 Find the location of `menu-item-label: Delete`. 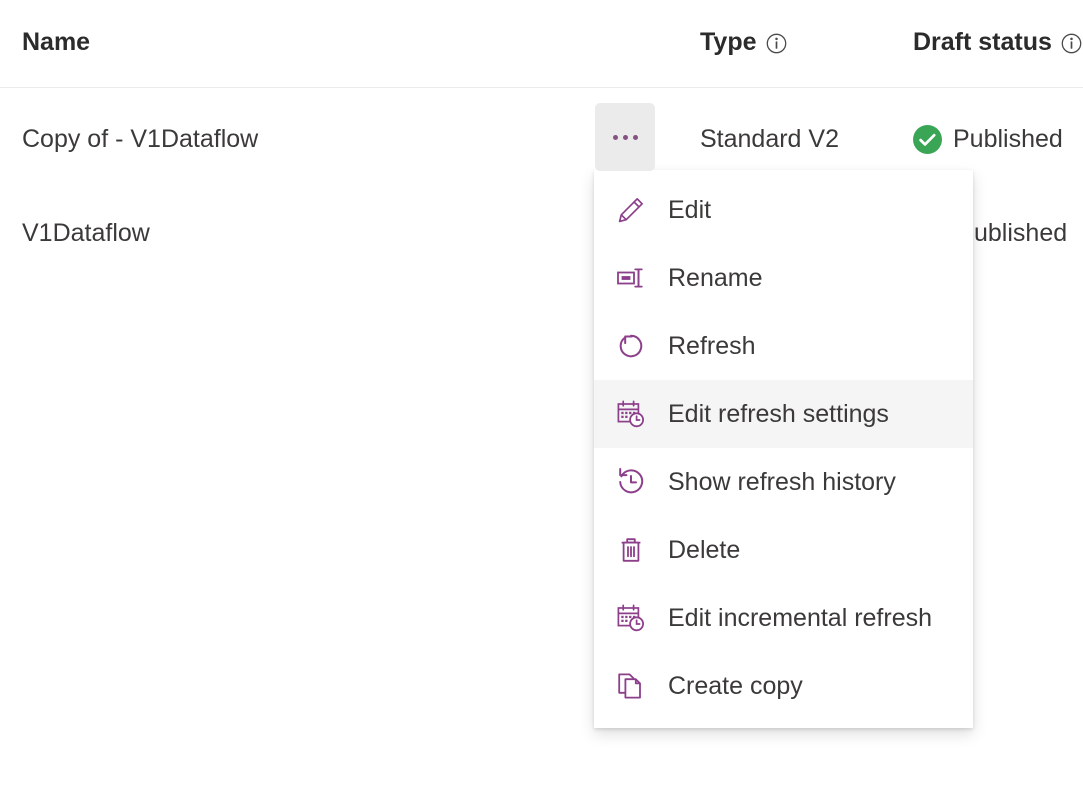

menu-item-label: Delete is located at coordinates (704, 549).